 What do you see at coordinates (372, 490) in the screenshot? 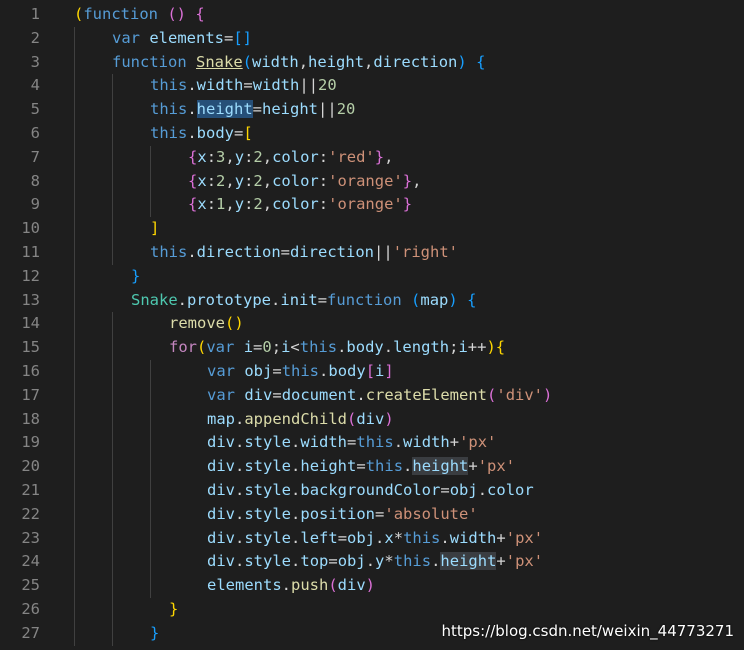
I see `code-line: 21 div.style.backgroundColor=obj.color` at bounding box center [372, 490].